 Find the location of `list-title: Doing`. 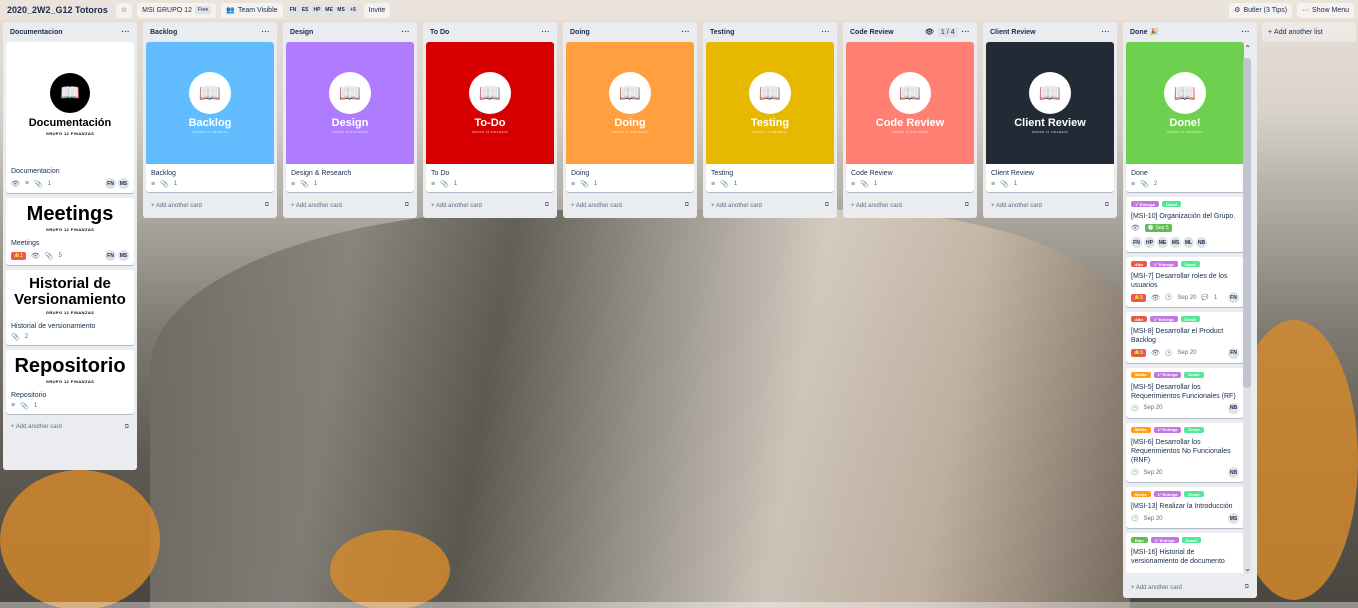

list-title: Doing is located at coordinates (580, 32).